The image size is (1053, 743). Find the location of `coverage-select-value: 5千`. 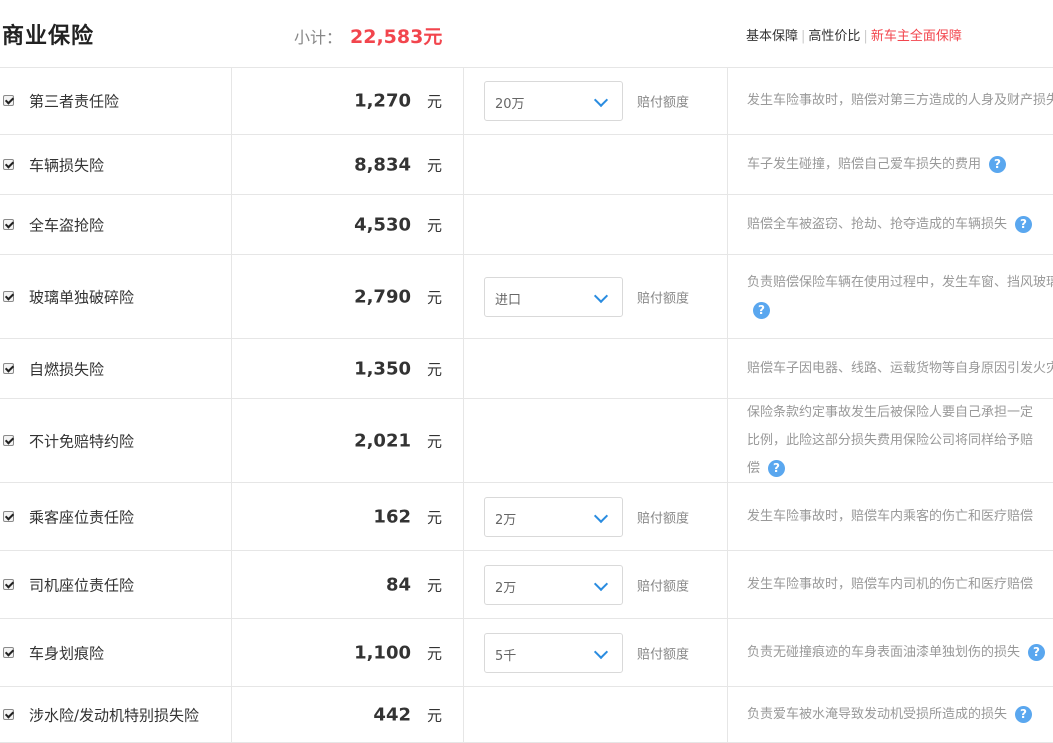

coverage-select-value: 5千 is located at coordinates (506, 656).